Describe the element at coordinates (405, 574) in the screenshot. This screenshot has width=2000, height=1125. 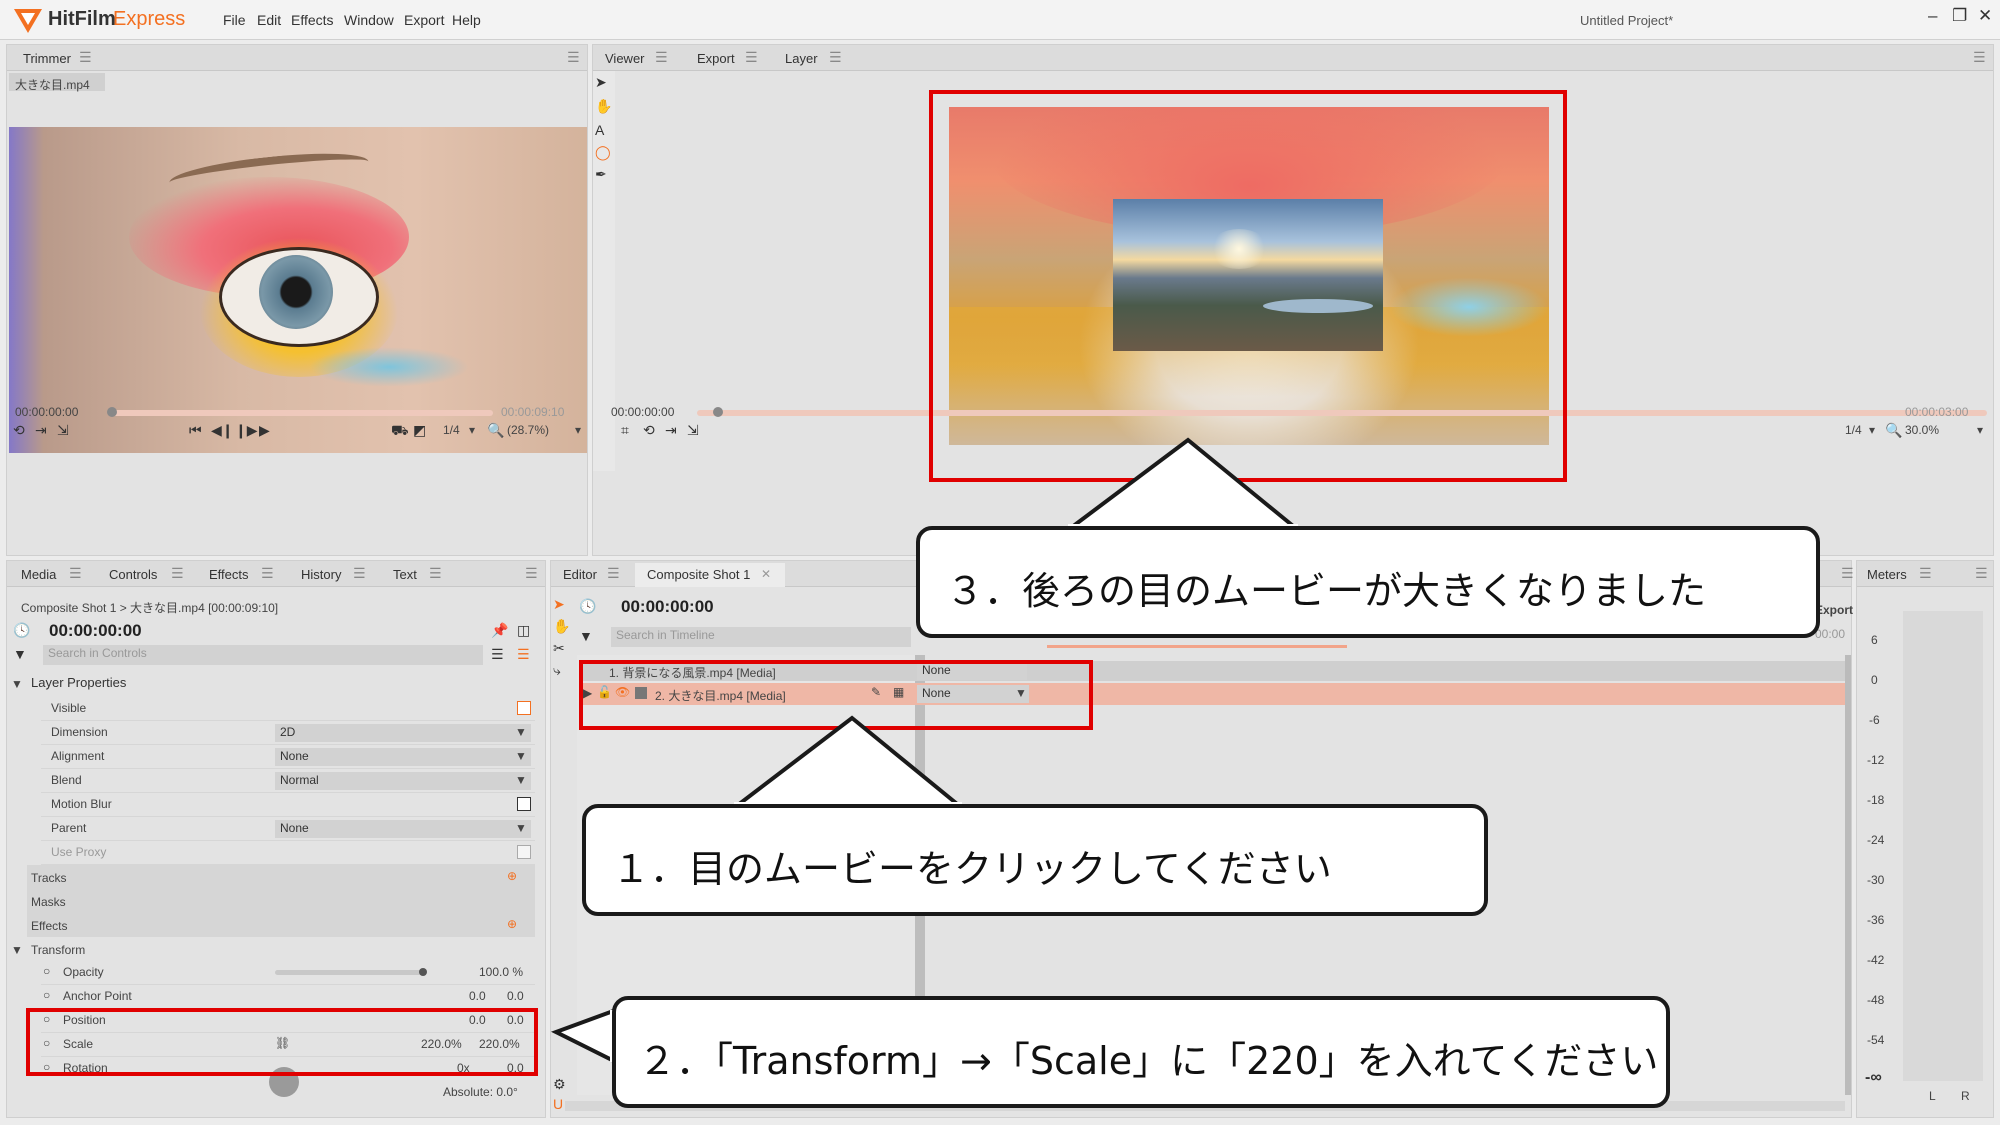
I see `tab-text: Text` at that location.